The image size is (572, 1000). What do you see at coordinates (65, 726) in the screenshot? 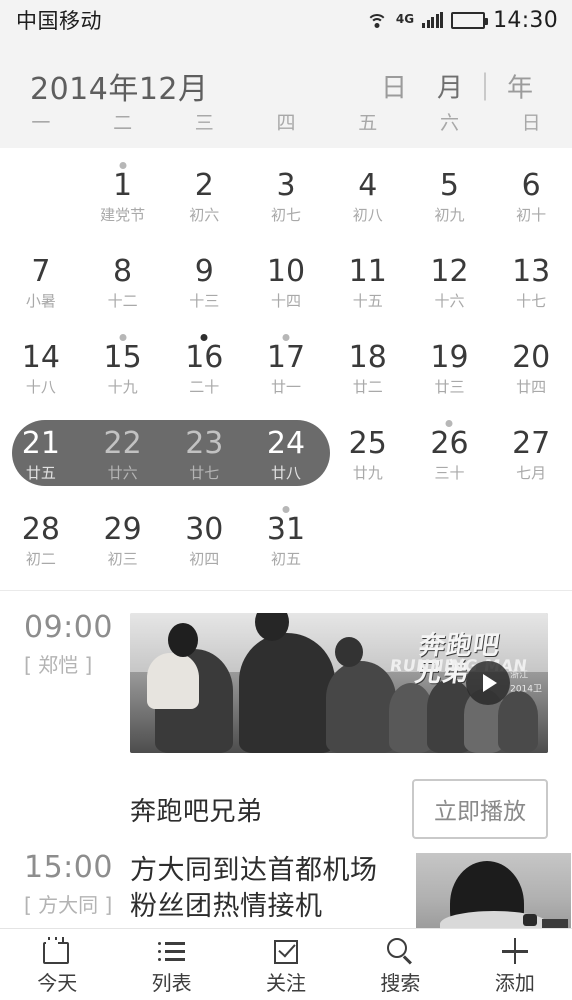
I see `event-time-column: 09:00 [ 郑恺 ]` at bounding box center [65, 726].